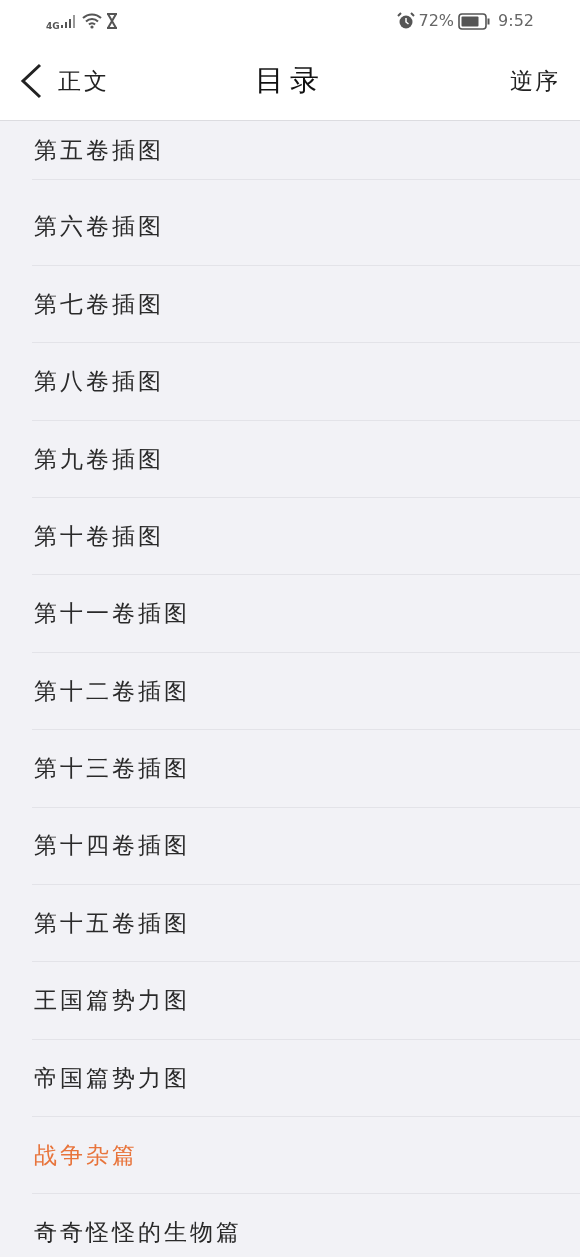 The height and width of the screenshot is (1257, 580). Describe the element at coordinates (65, 81) in the screenshot. I see `back-button: 正文` at that location.